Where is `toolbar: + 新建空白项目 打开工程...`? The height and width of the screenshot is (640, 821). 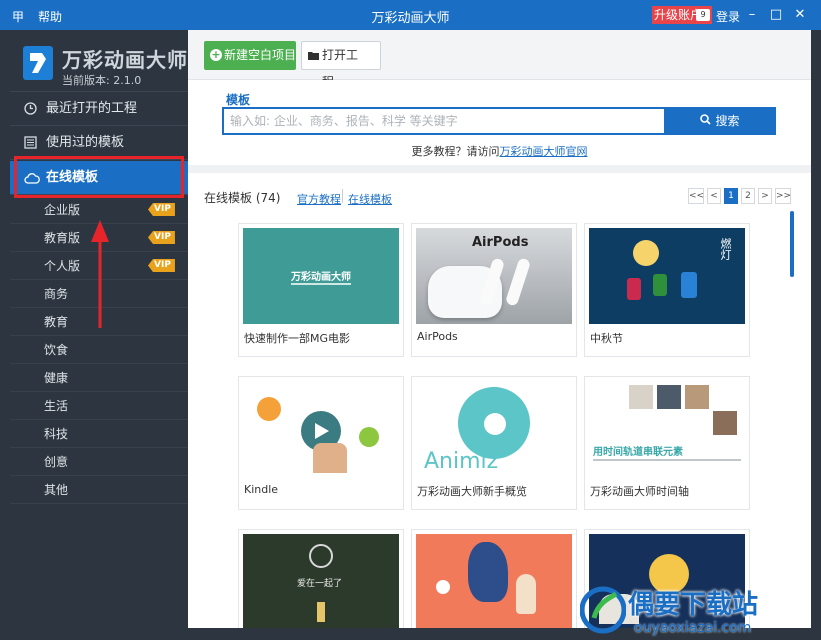
toolbar: + 新建空白项目 打开工程... is located at coordinates (499, 59).